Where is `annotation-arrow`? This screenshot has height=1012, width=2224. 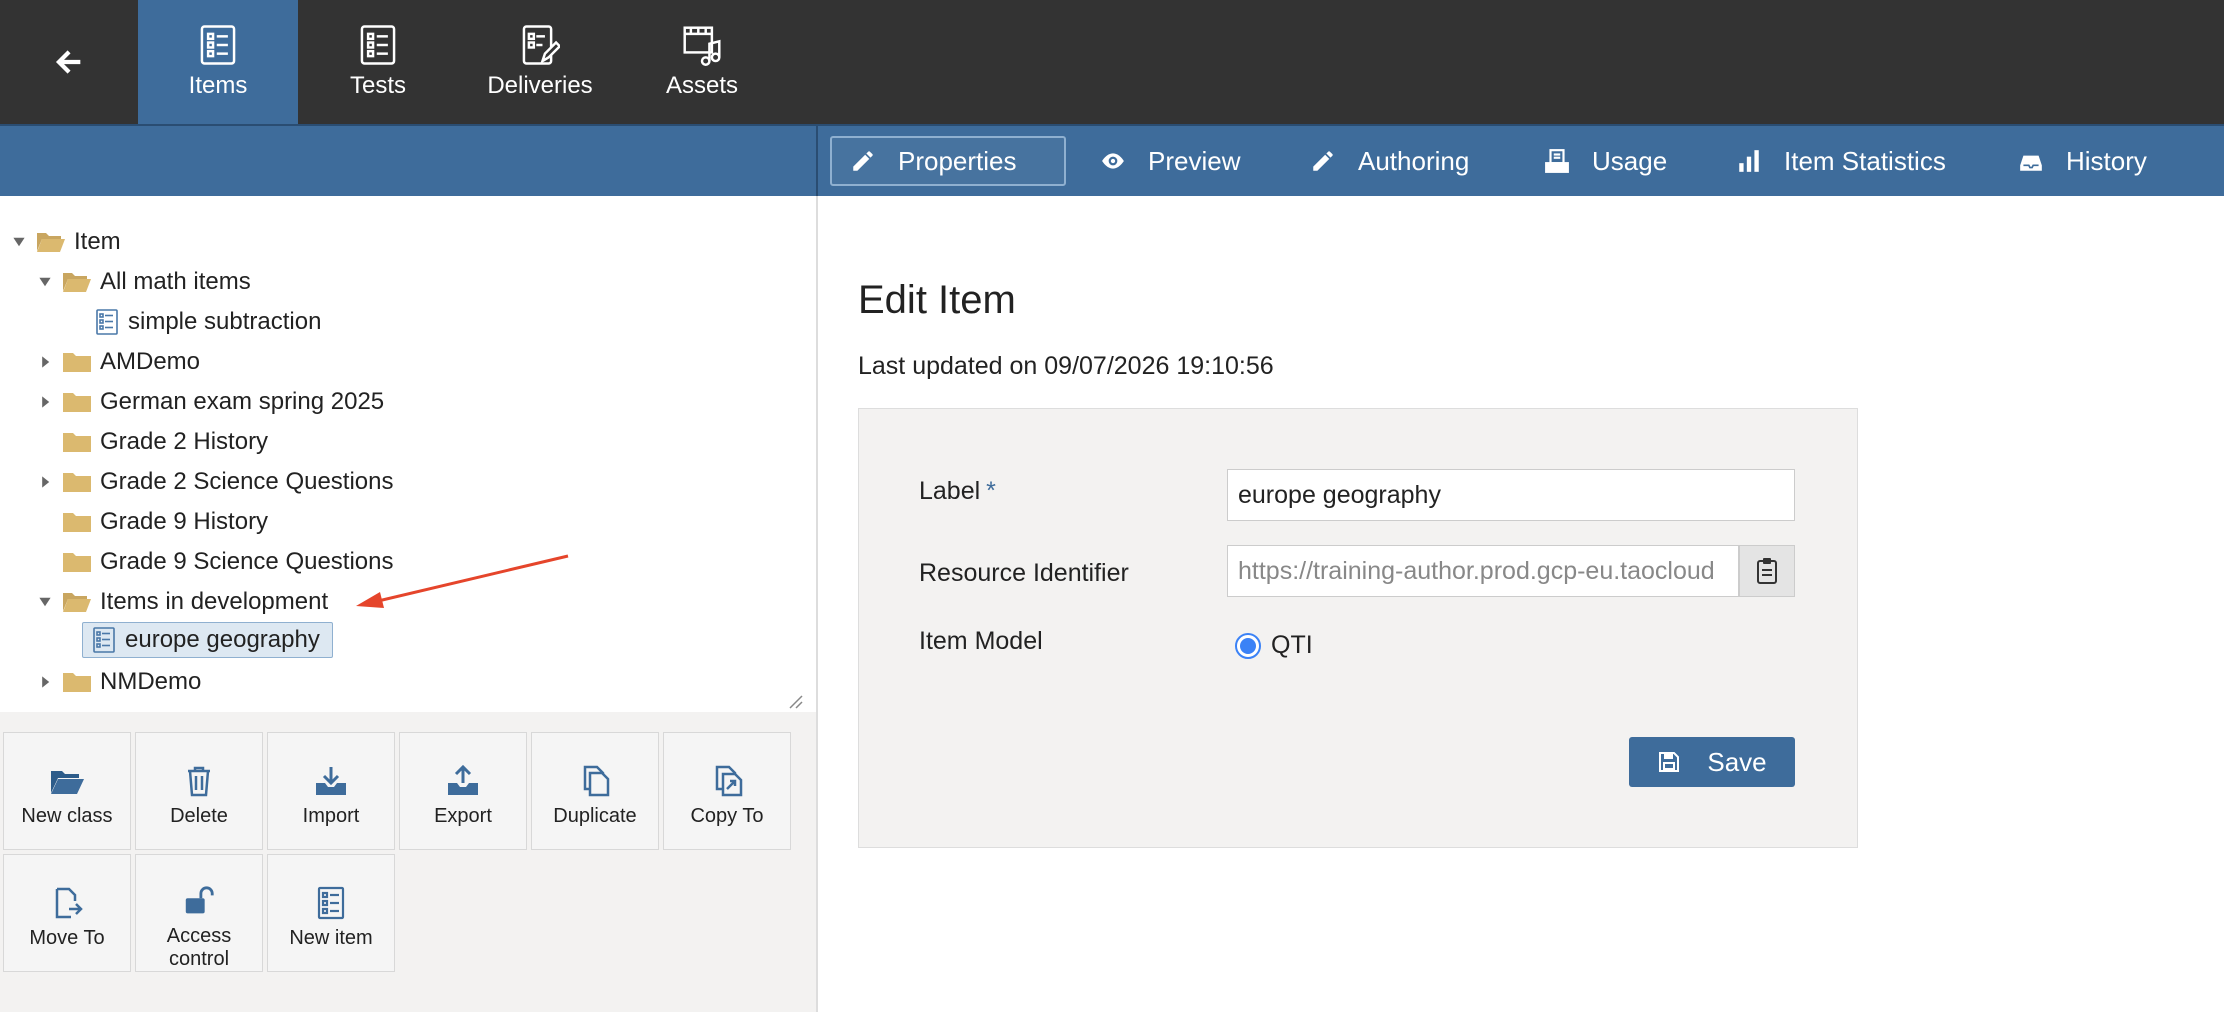 annotation-arrow is located at coordinates (462, 581).